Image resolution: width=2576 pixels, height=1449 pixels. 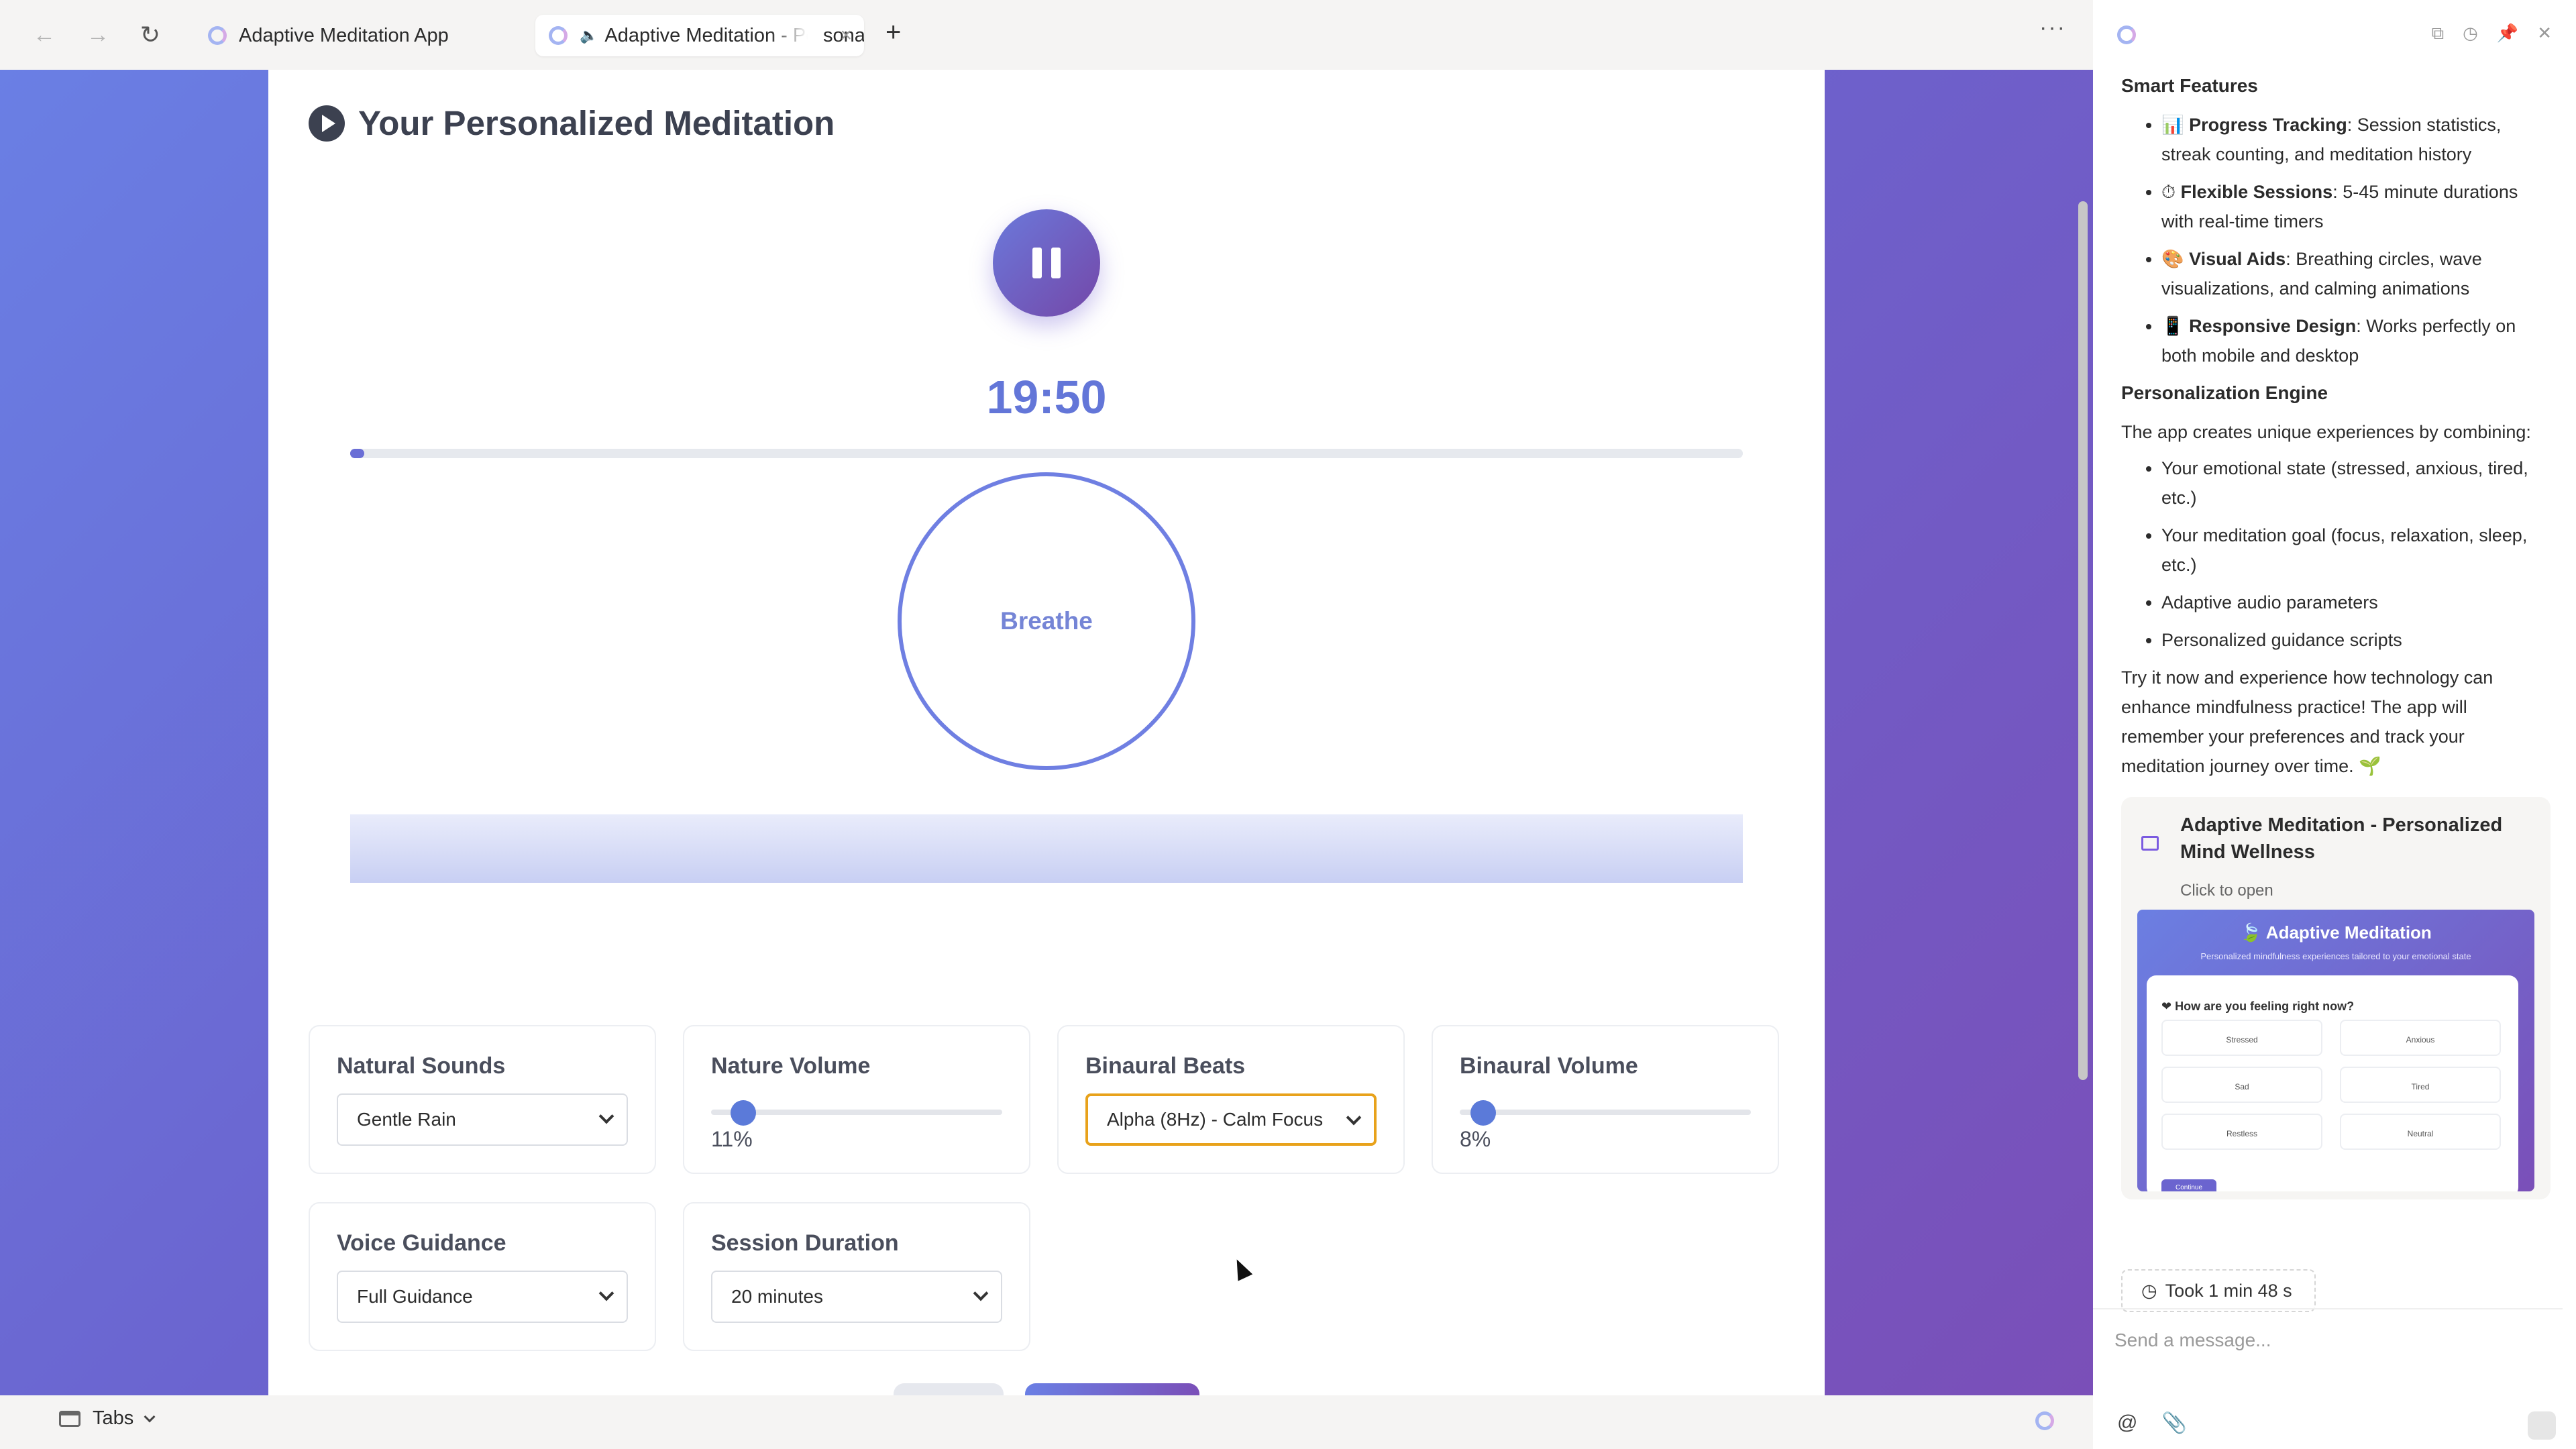 What do you see at coordinates (2126, 34) in the screenshot?
I see `assistant-logo-icon` at bounding box center [2126, 34].